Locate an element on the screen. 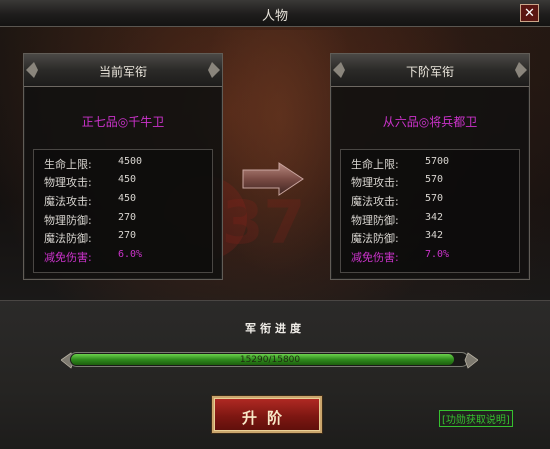 This screenshot has width=550, height=449. next-rank-header: 下阶军衔 is located at coordinates (430, 70).